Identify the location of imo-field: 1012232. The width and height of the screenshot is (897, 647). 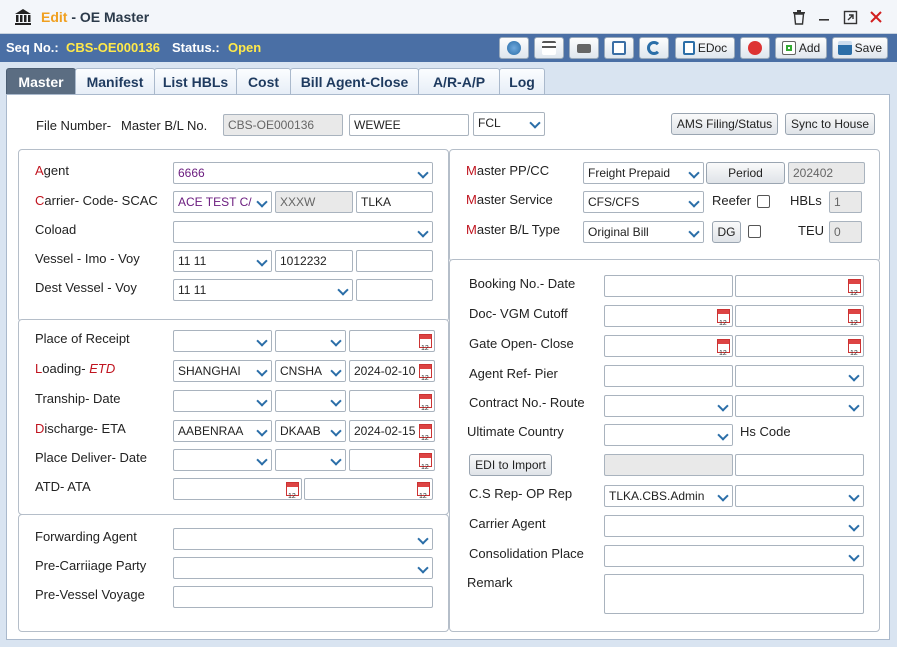
(314, 261).